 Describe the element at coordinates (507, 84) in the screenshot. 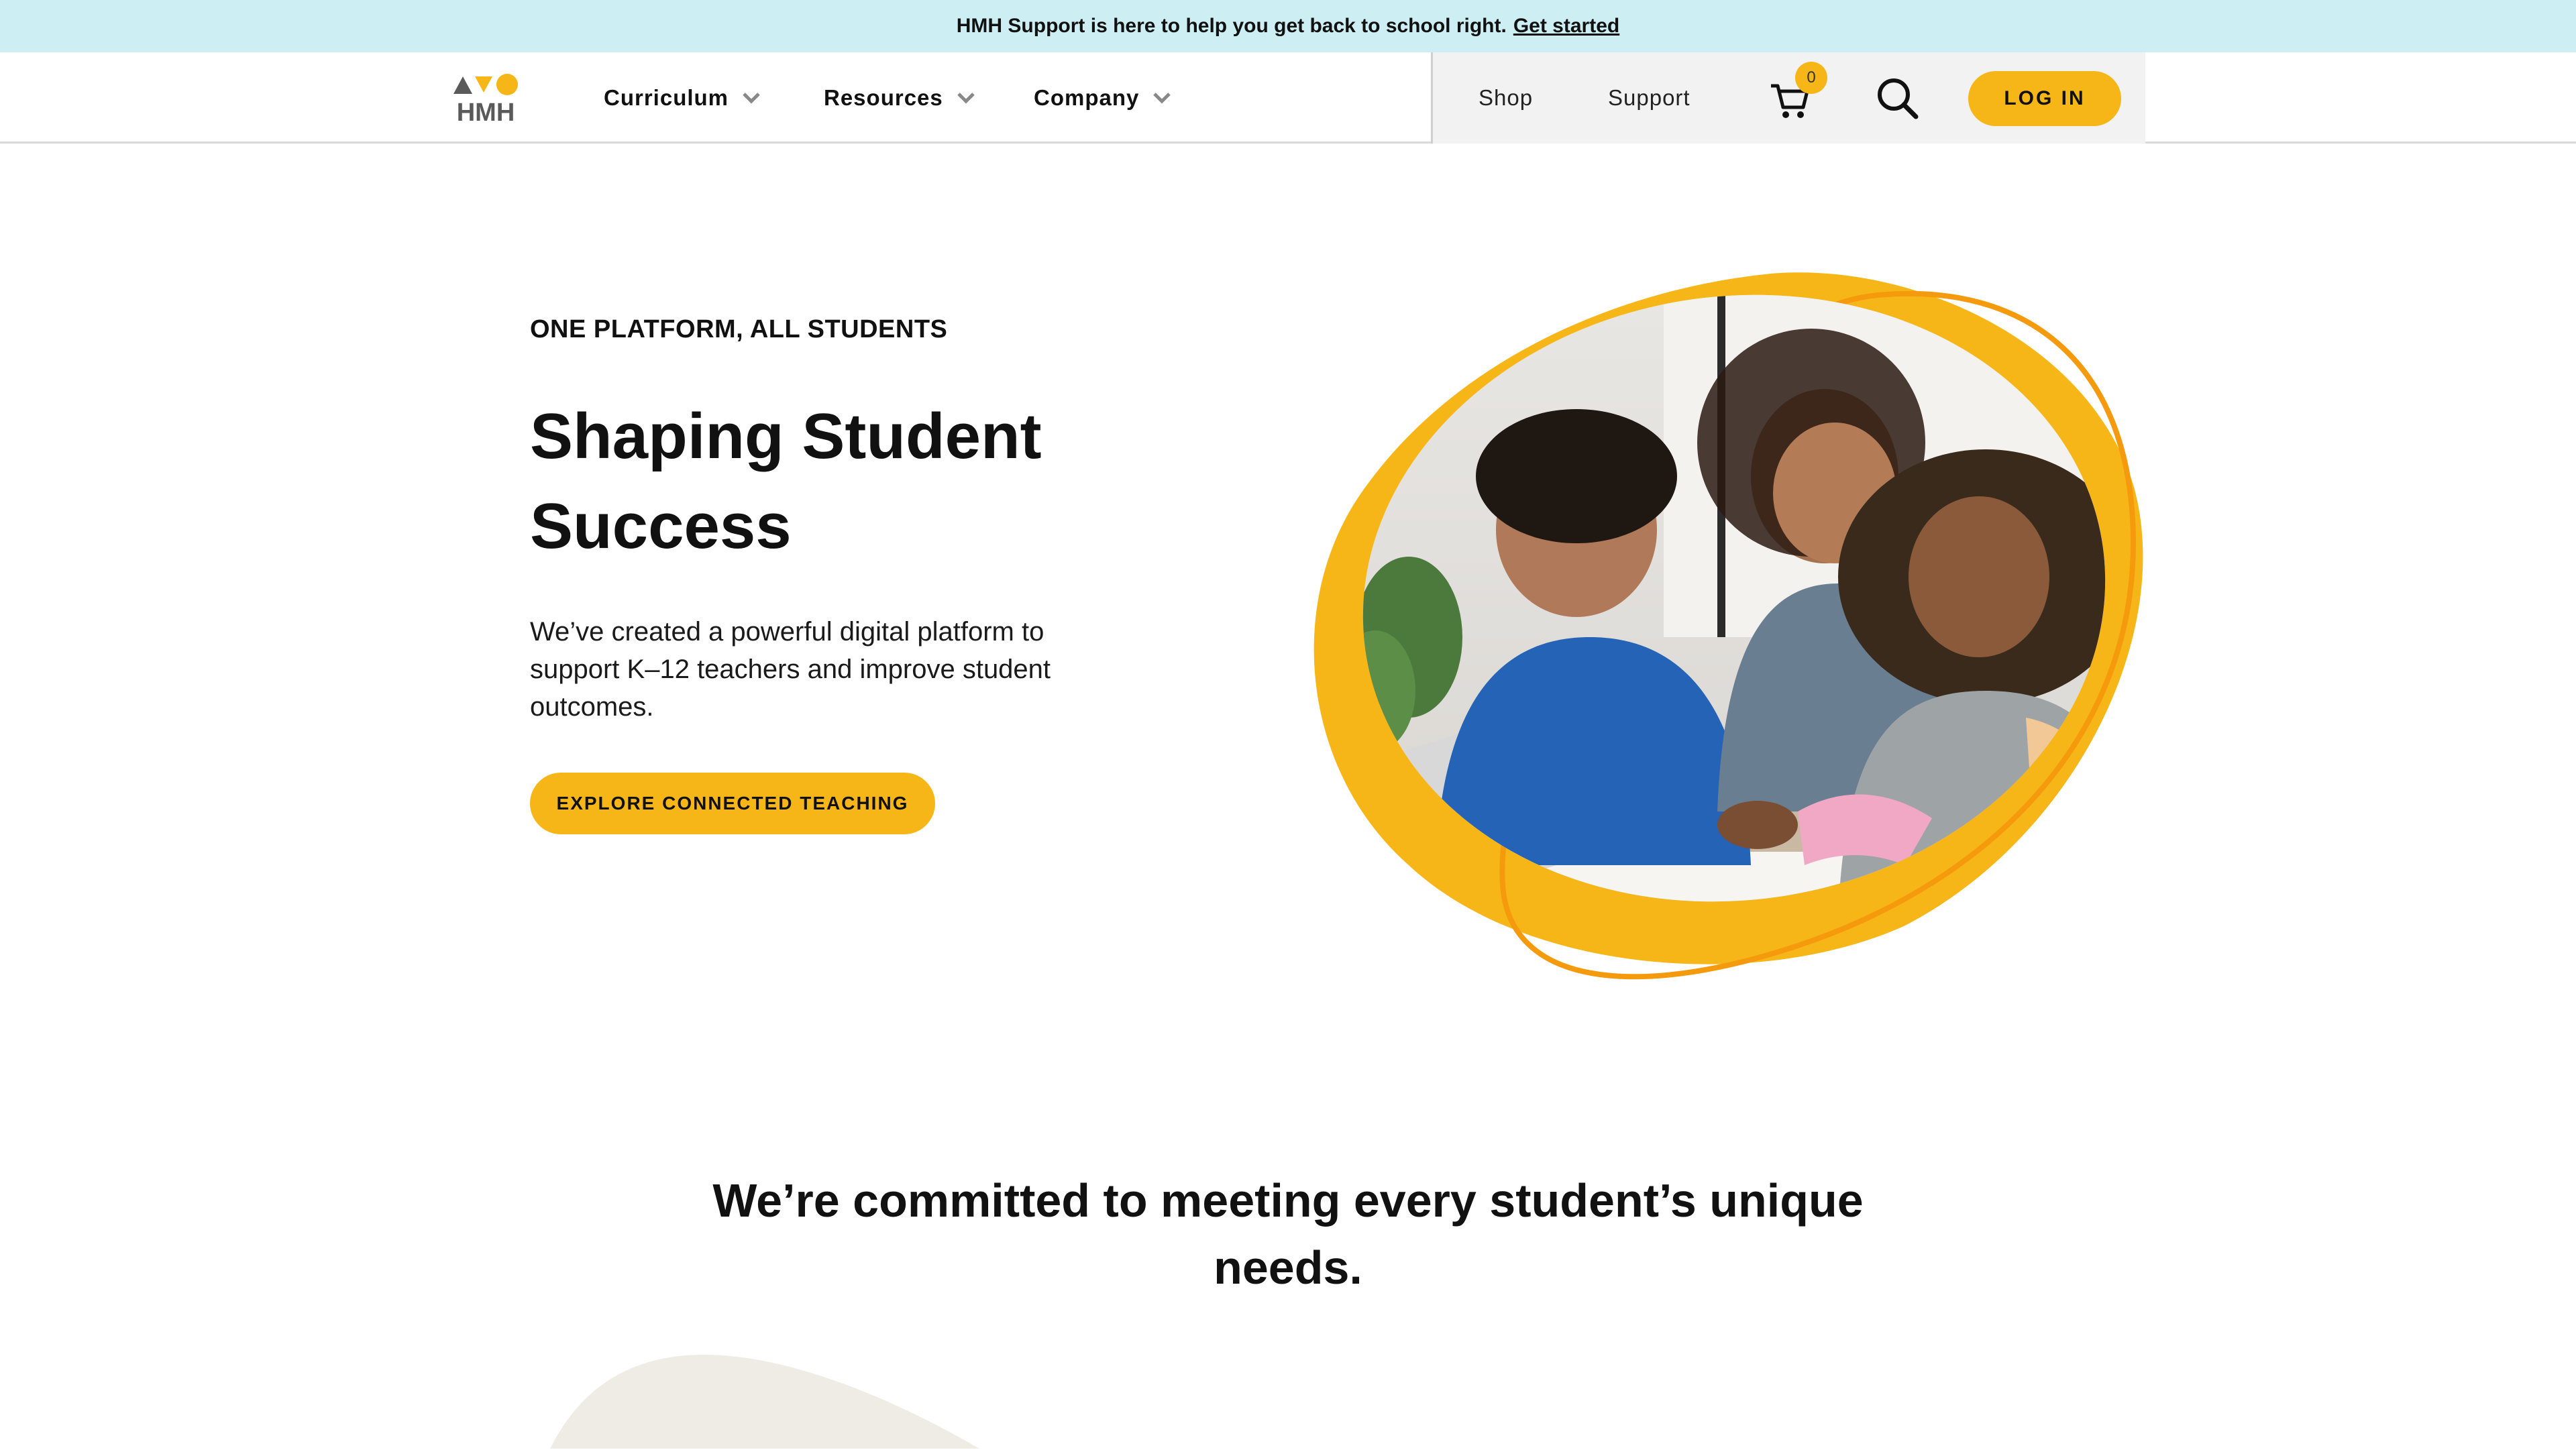

I see `circle-logo-mark` at that location.